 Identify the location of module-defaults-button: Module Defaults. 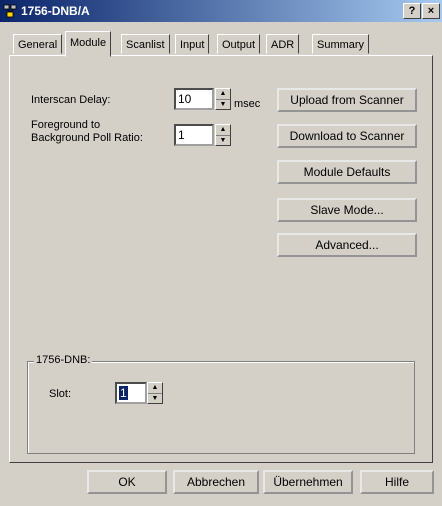
(347, 172).